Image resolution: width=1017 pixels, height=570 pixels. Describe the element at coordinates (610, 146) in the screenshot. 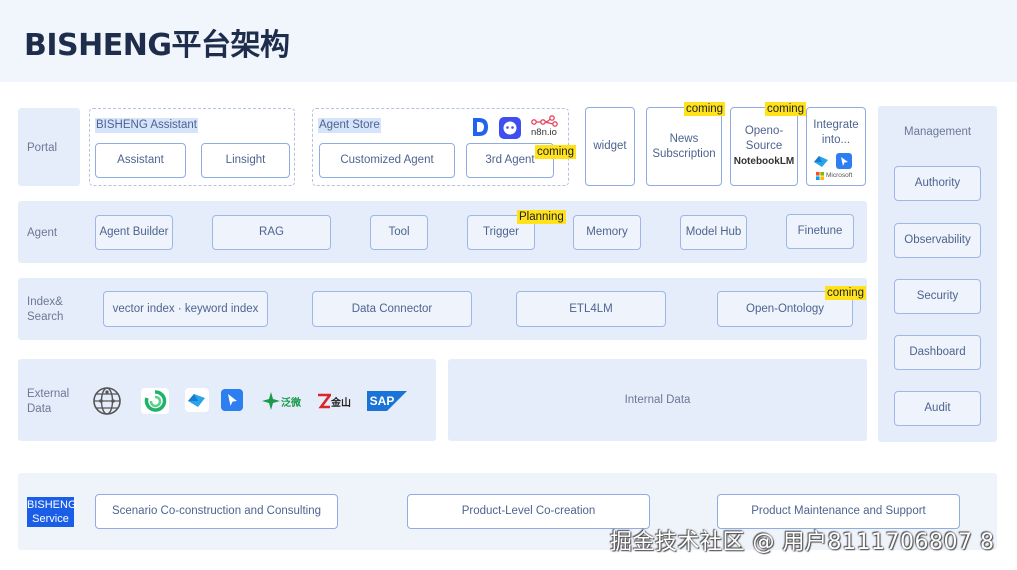

I see `widget-box: widget` at that location.